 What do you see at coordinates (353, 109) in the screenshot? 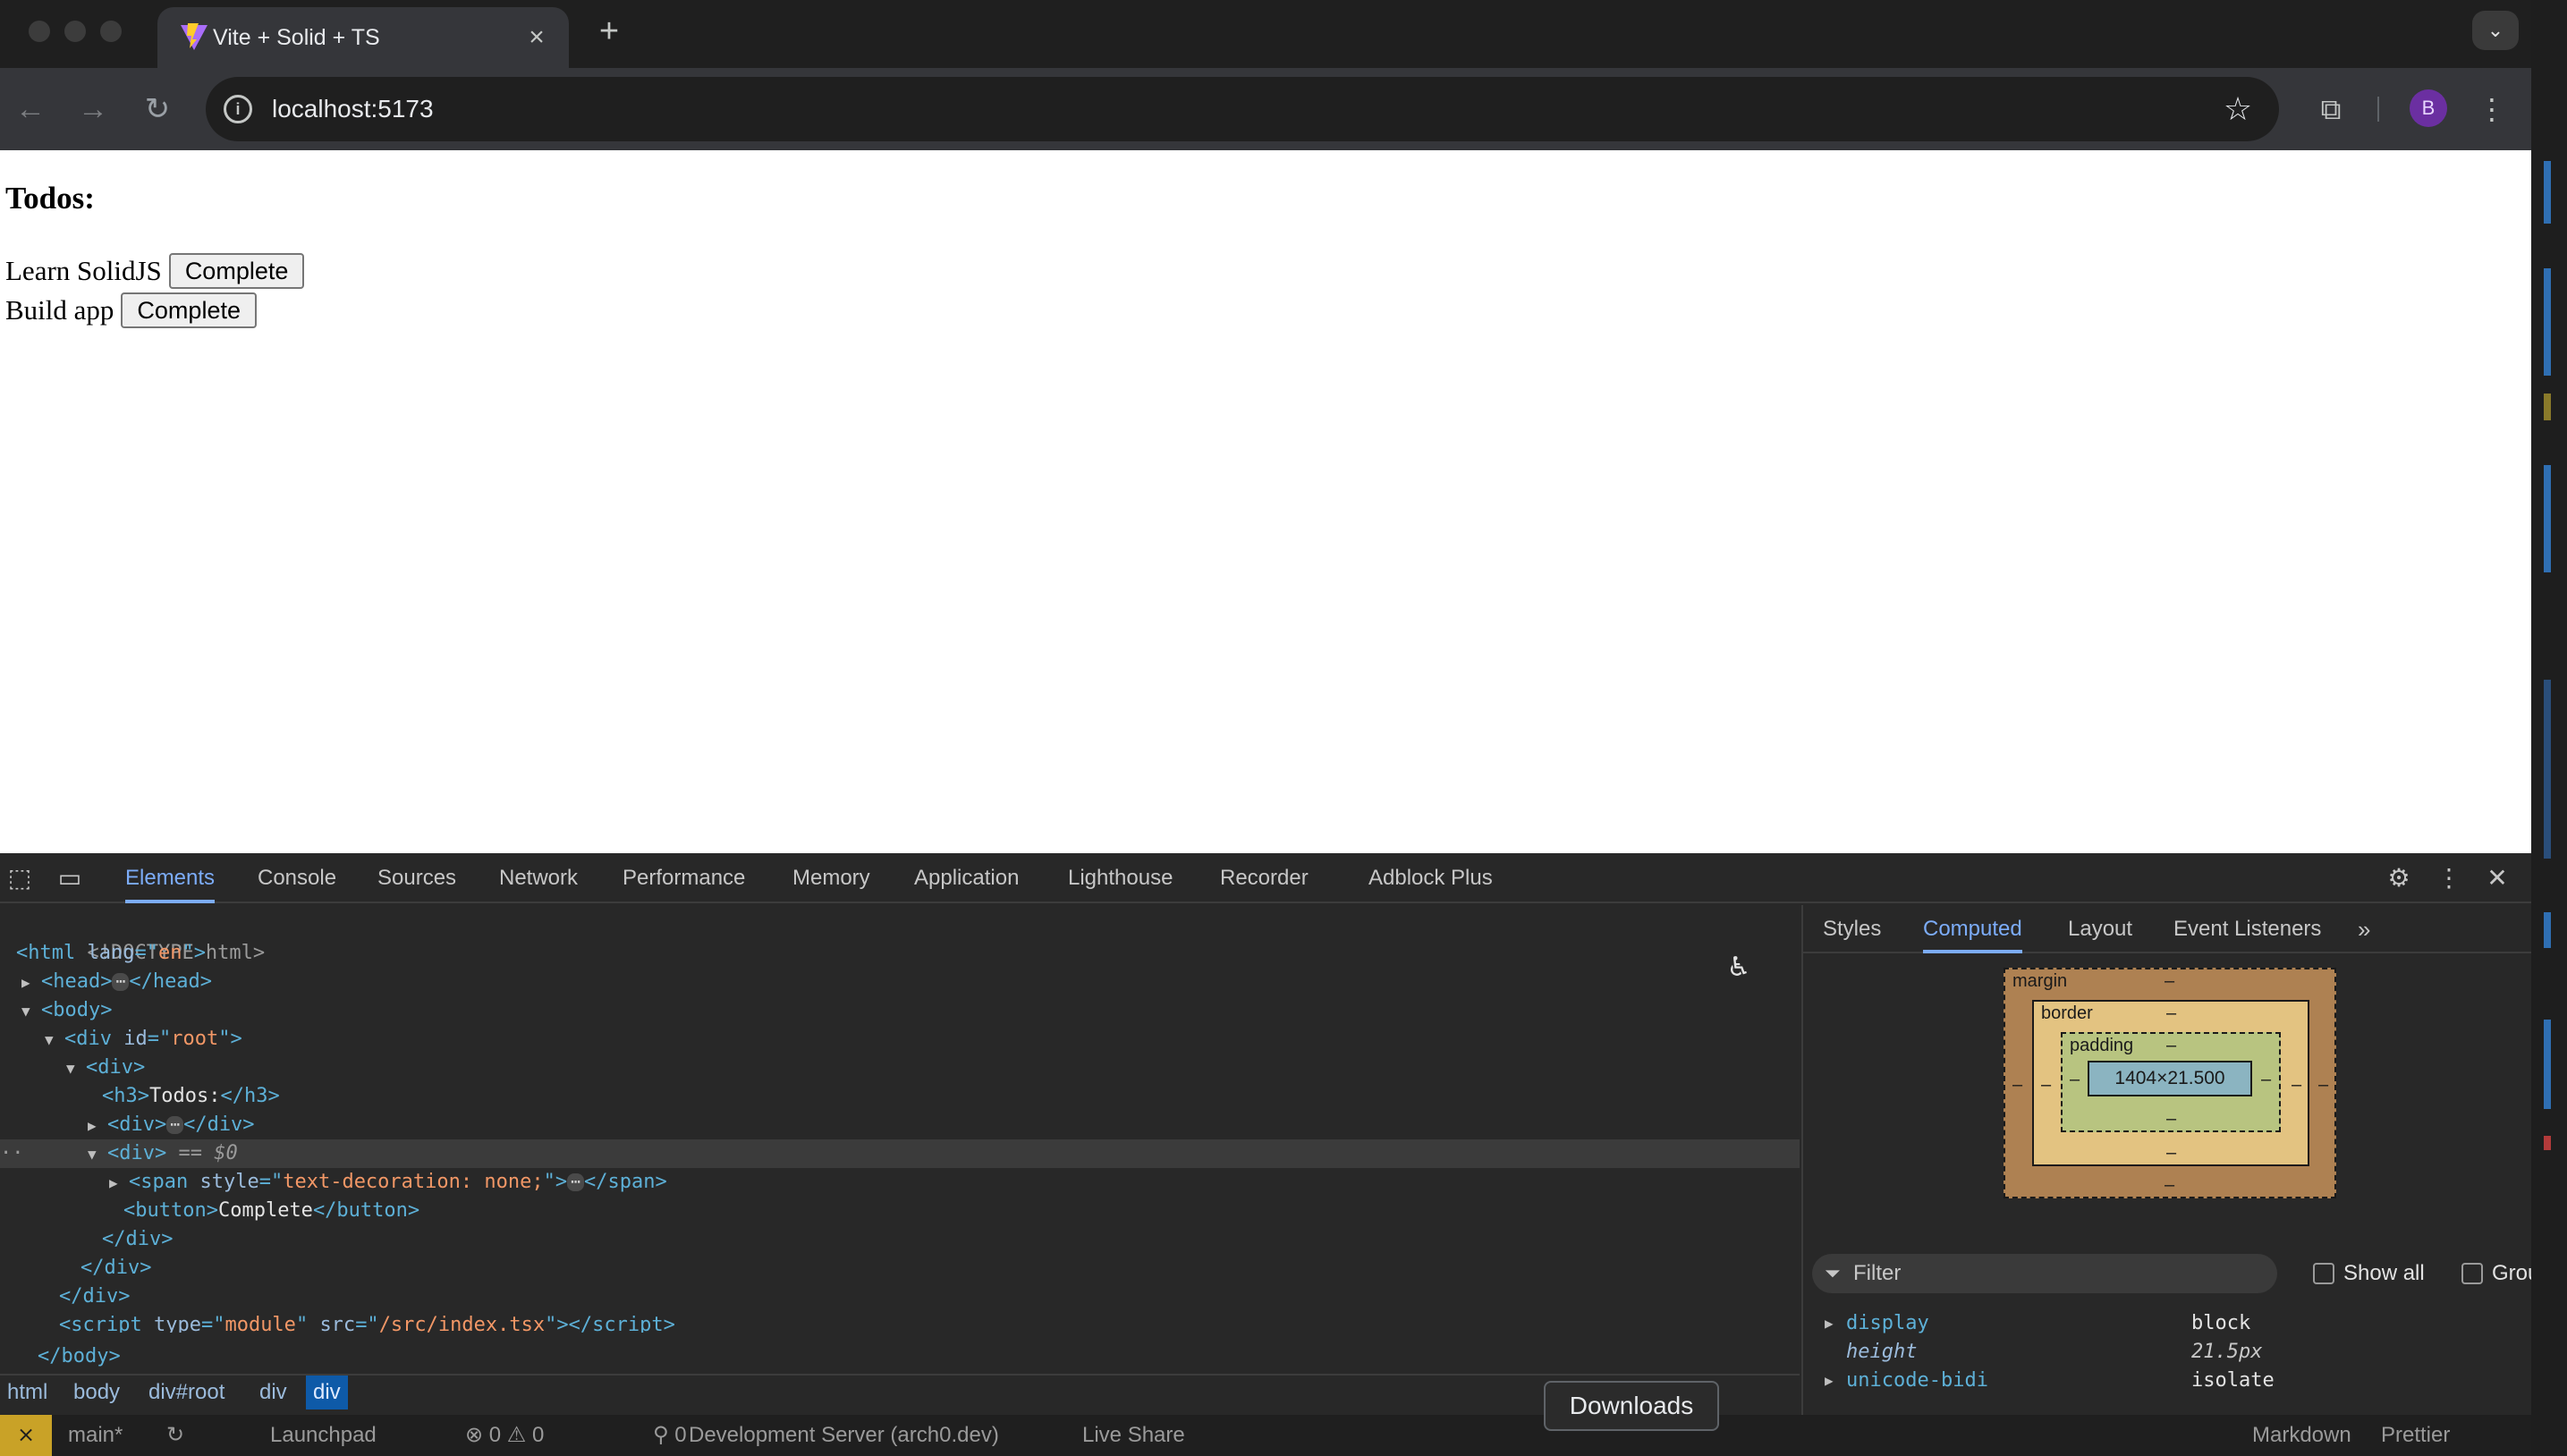
I see `address-url: localhost:5173` at bounding box center [353, 109].